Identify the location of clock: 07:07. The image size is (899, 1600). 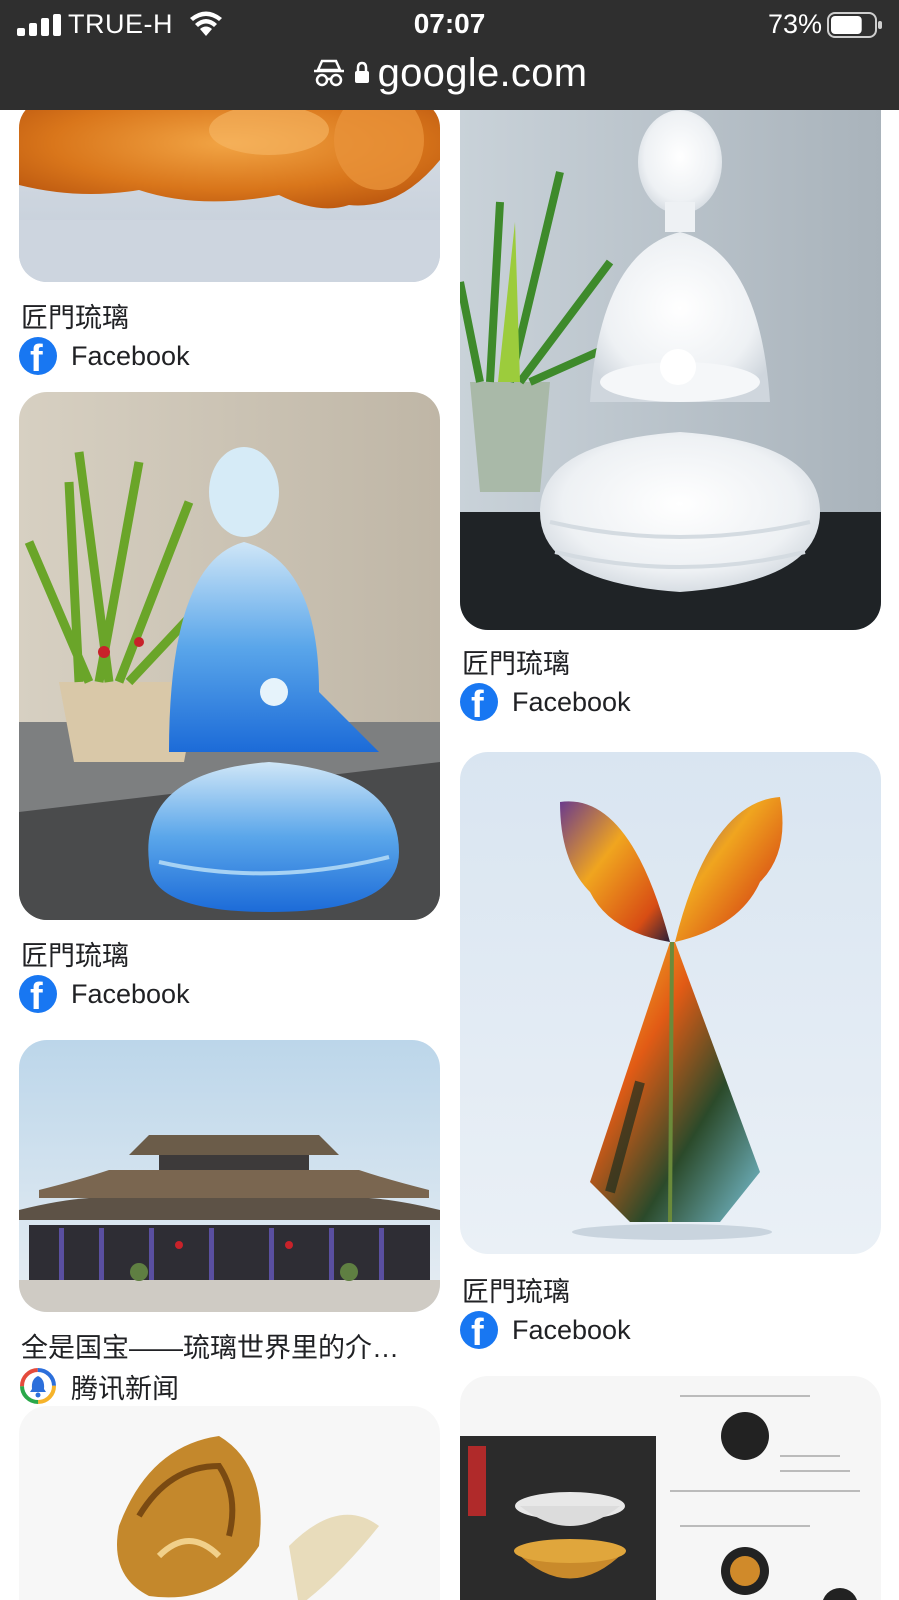
(449, 23).